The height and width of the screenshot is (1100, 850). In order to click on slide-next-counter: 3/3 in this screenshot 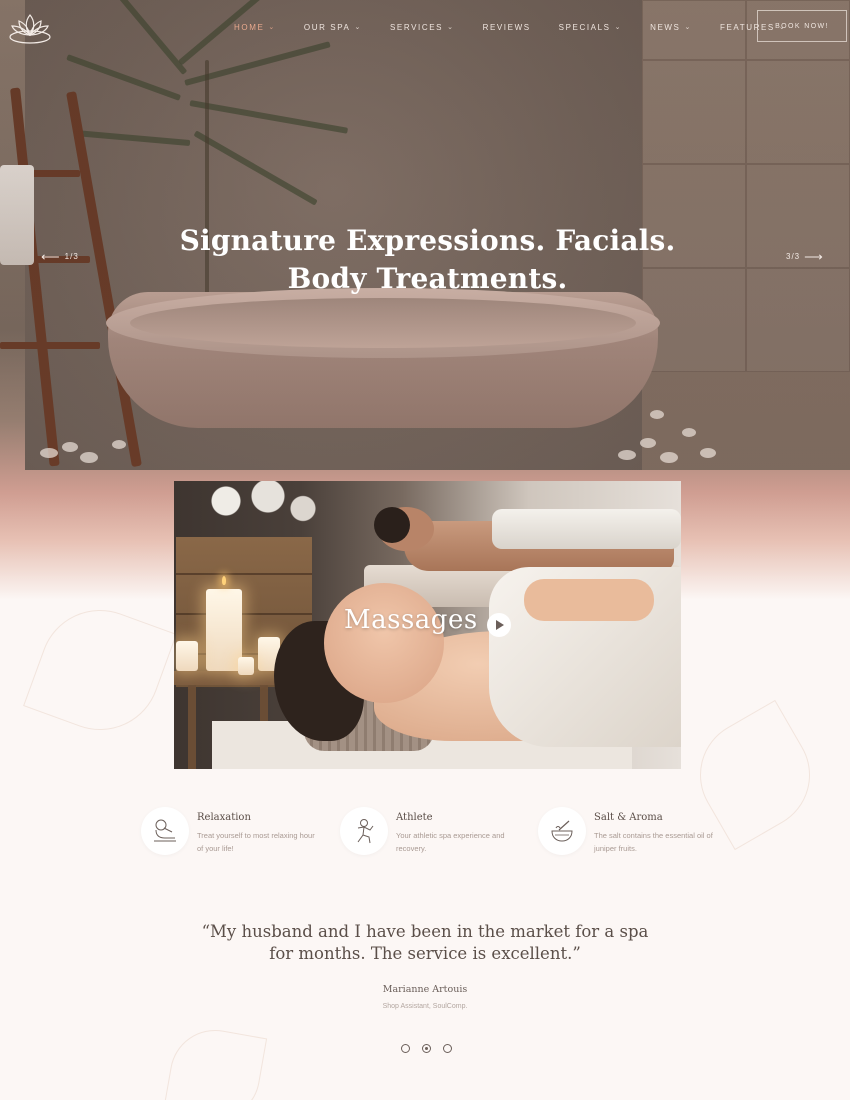, I will do `click(793, 256)`.